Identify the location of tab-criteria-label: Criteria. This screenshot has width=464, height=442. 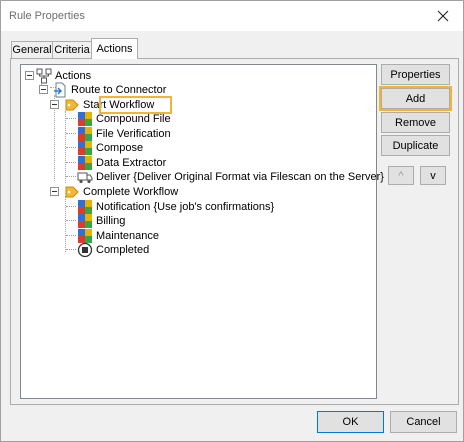
(72, 50).